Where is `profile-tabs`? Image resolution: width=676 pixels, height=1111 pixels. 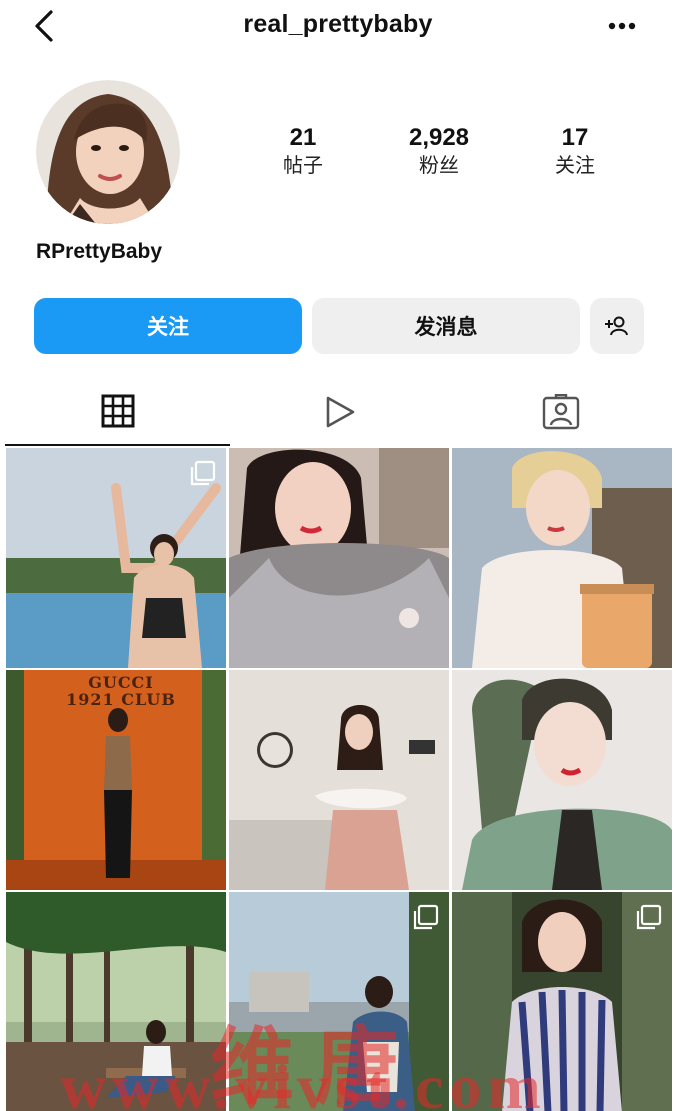
profile-tabs is located at coordinates (338, 413).